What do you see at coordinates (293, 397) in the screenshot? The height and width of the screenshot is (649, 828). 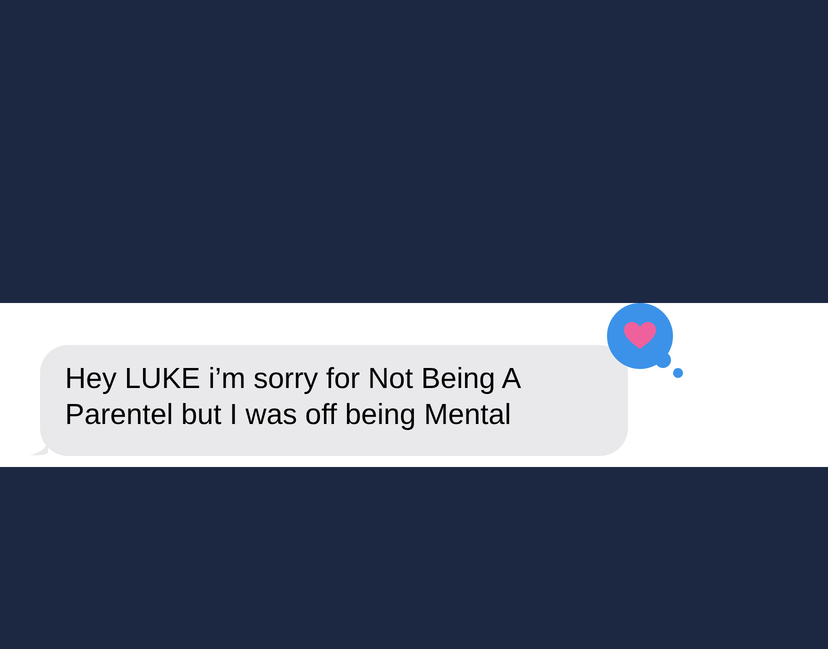 I see `message-text: Hey LUKE i’m sorry for Not Being A Parentel but I was off being Mental` at bounding box center [293, 397].